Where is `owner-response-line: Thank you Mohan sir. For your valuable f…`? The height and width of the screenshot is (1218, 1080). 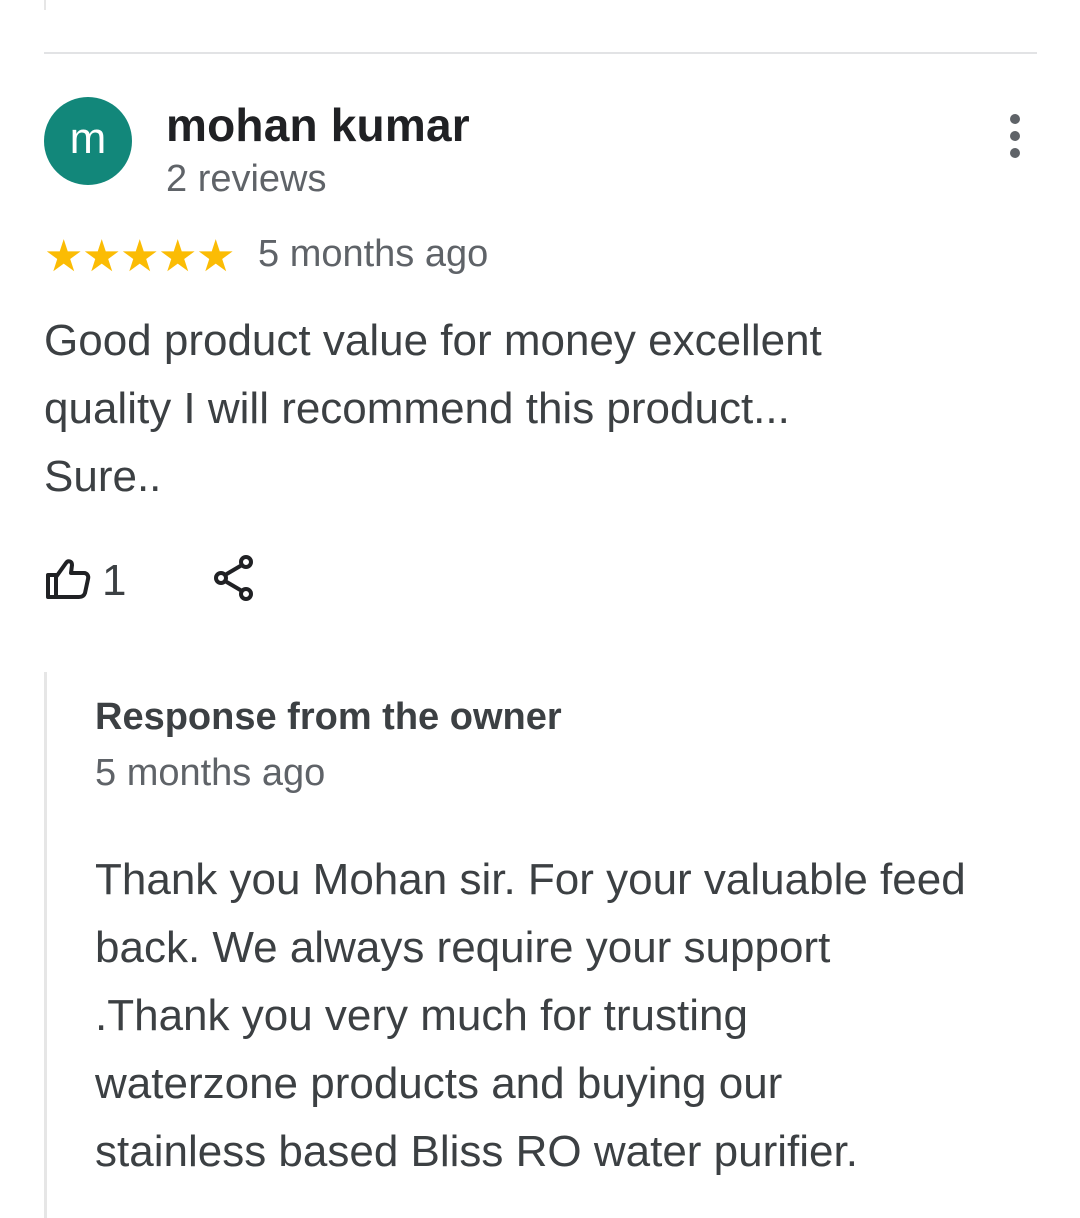
owner-response-line: Thank you Mohan sir. For your valuable f… is located at coordinates (530, 879).